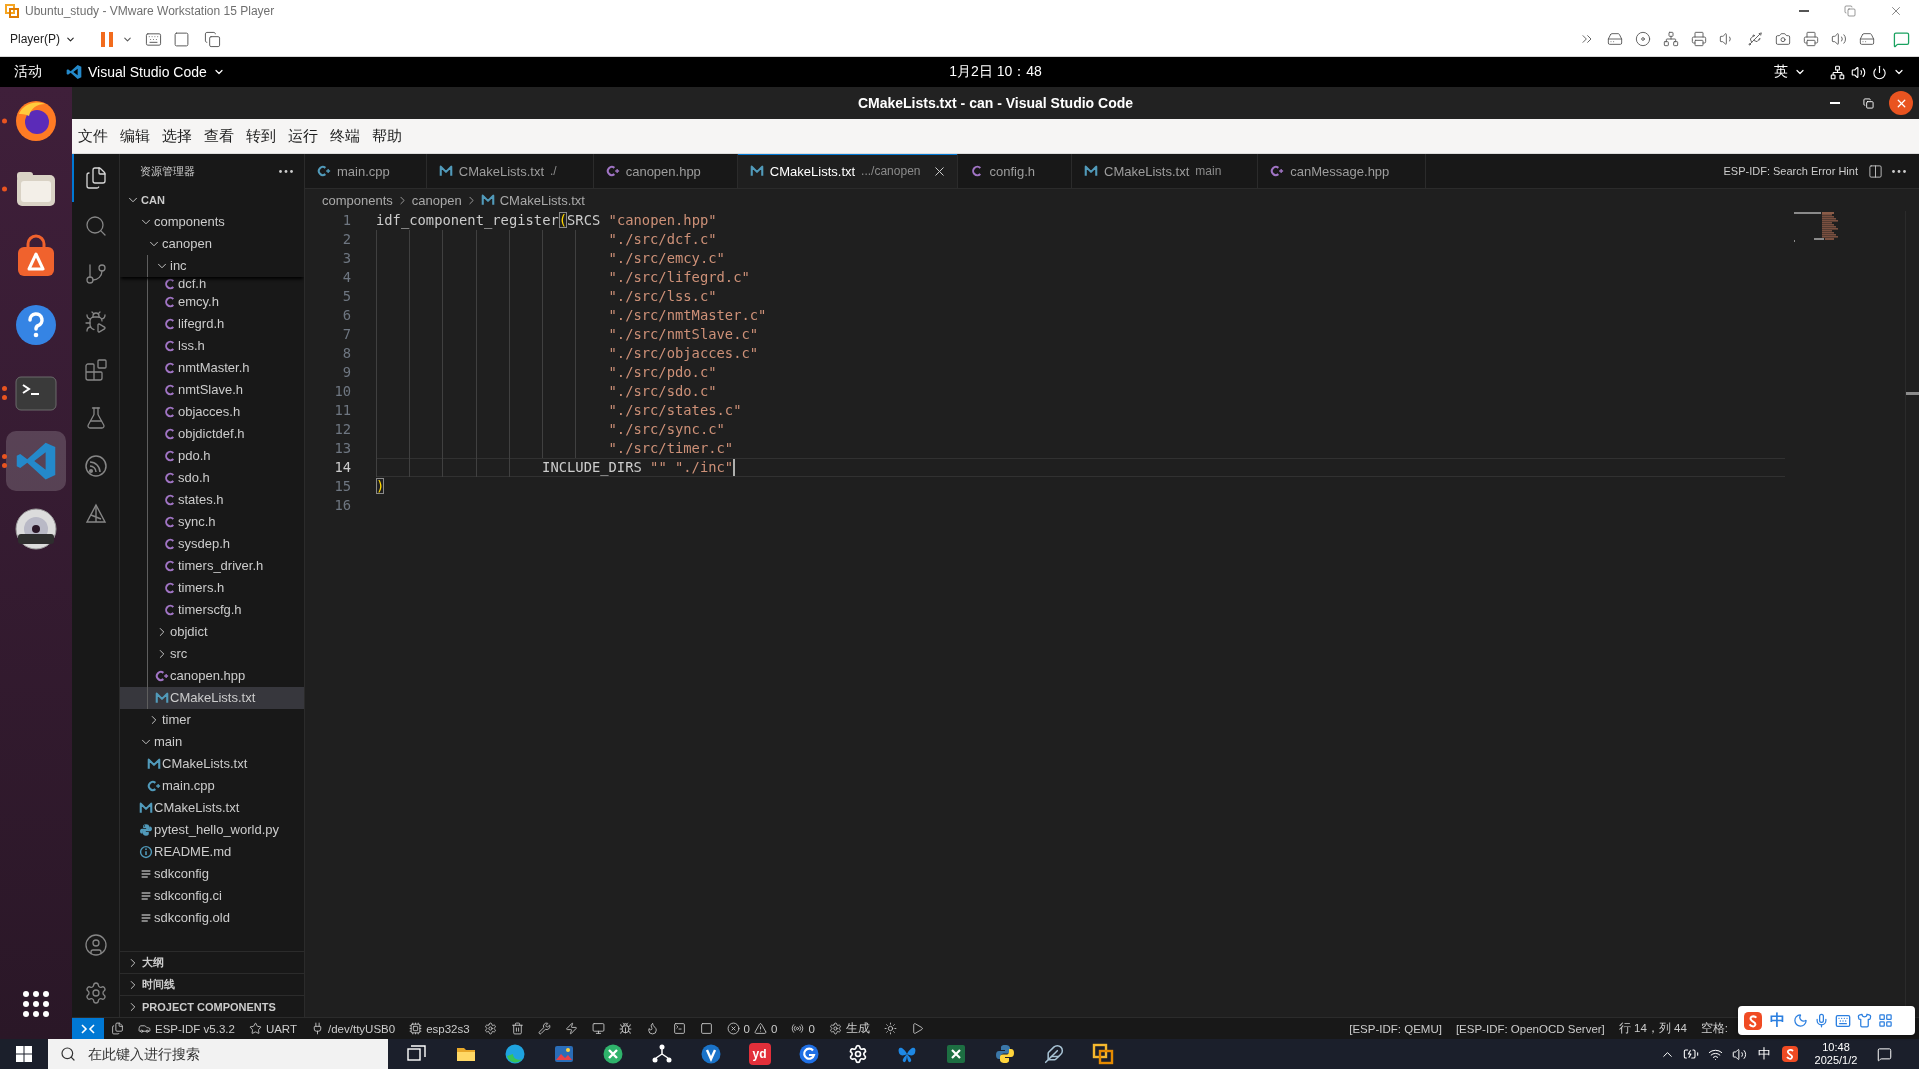  Describe the element at coordinates (436, 200) in the screenshot. I see `breadcrumb-item: canopen` at that location.